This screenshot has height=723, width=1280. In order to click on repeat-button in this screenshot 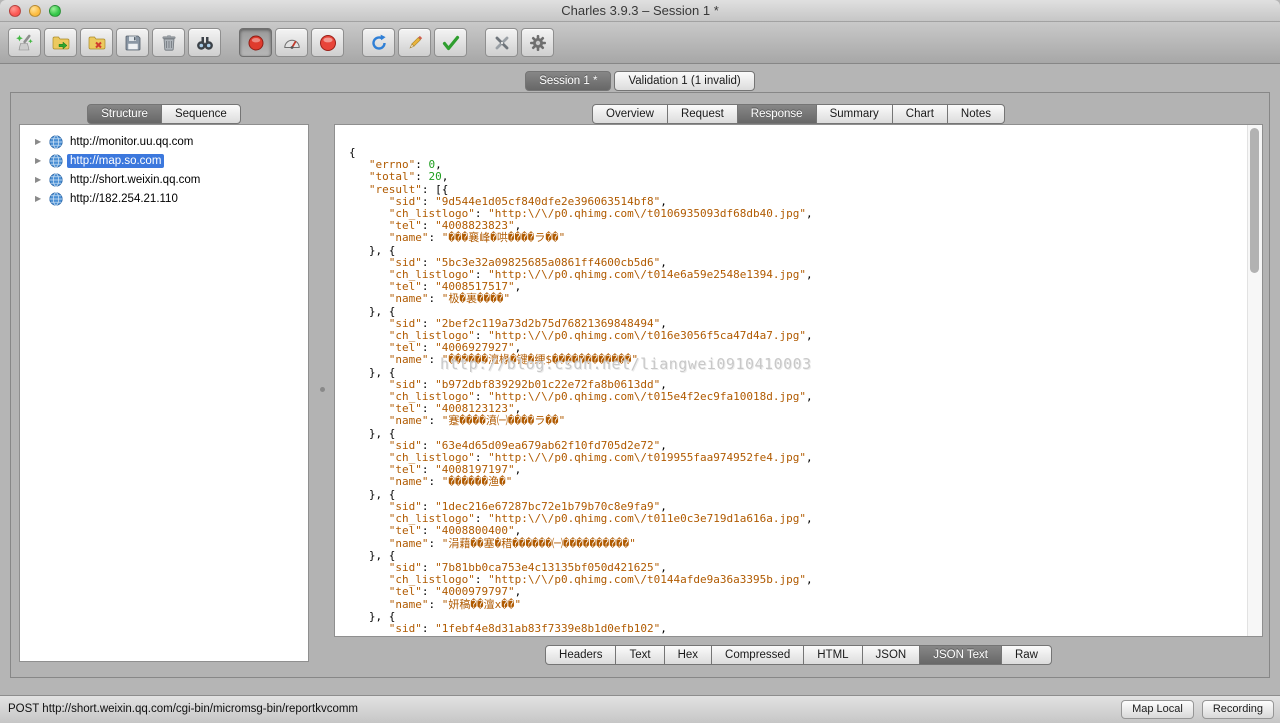, I will do `click(378, 42)`.